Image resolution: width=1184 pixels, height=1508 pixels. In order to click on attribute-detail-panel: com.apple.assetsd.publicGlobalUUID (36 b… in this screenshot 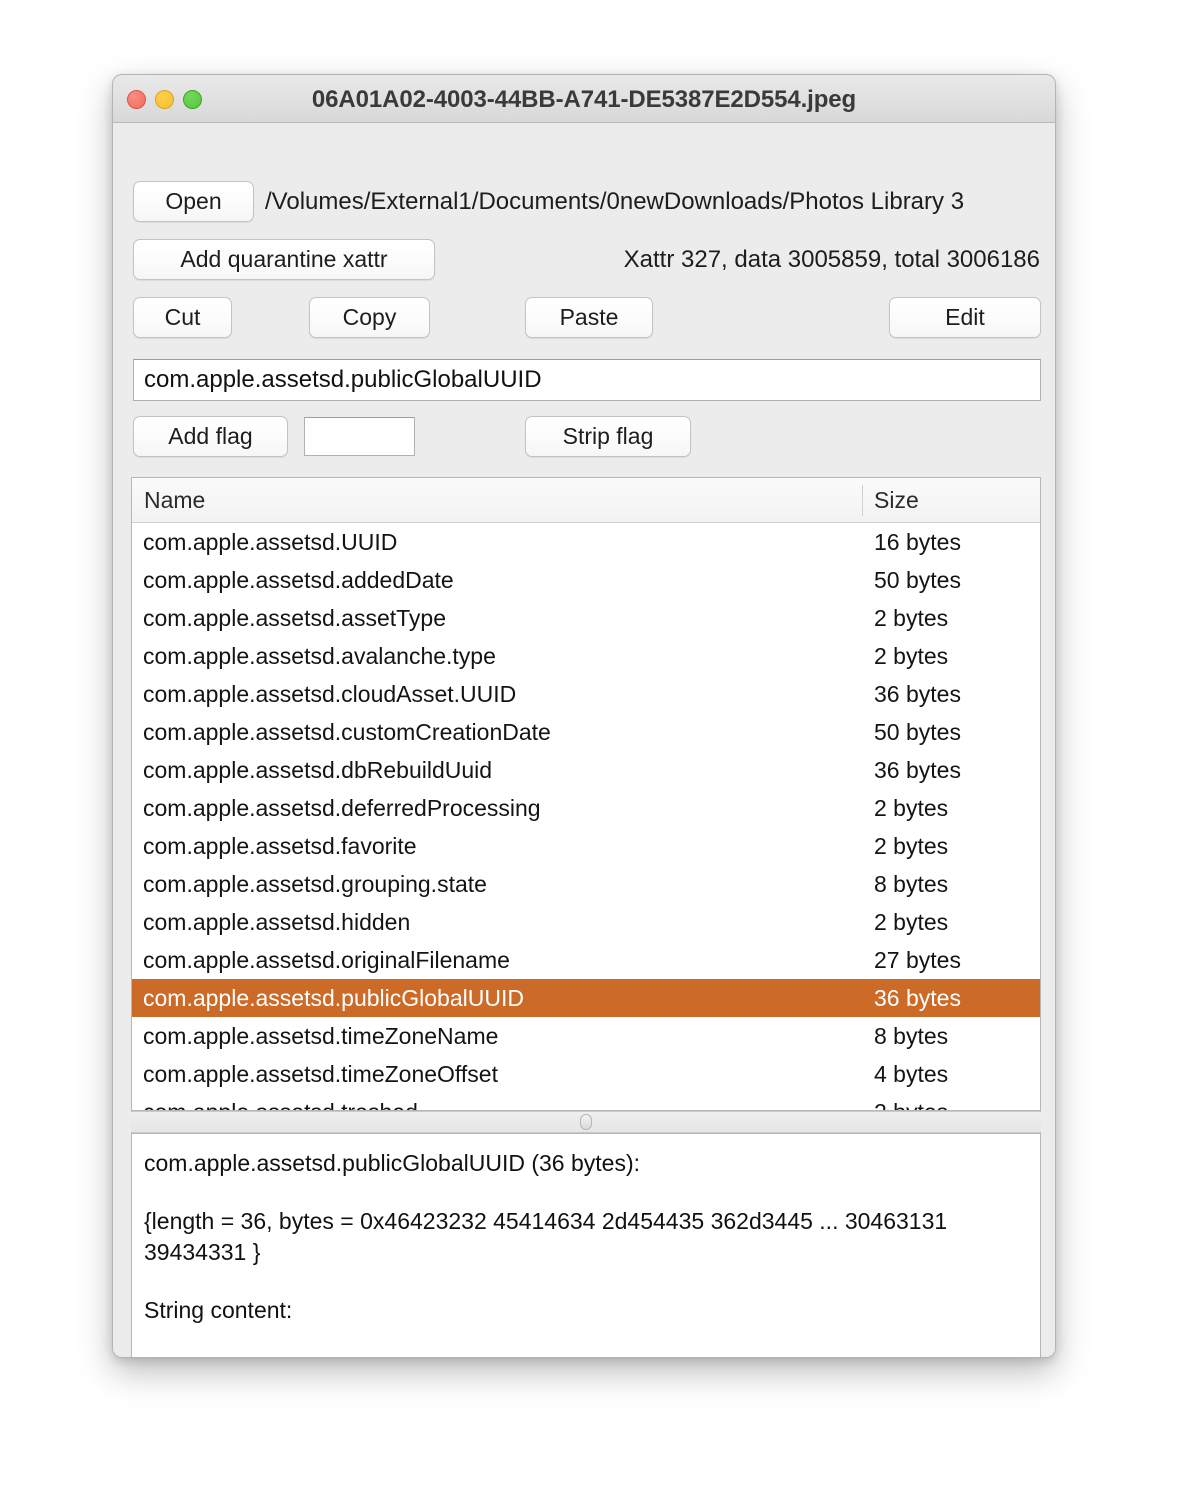, I will do `click(586, 1245)`.